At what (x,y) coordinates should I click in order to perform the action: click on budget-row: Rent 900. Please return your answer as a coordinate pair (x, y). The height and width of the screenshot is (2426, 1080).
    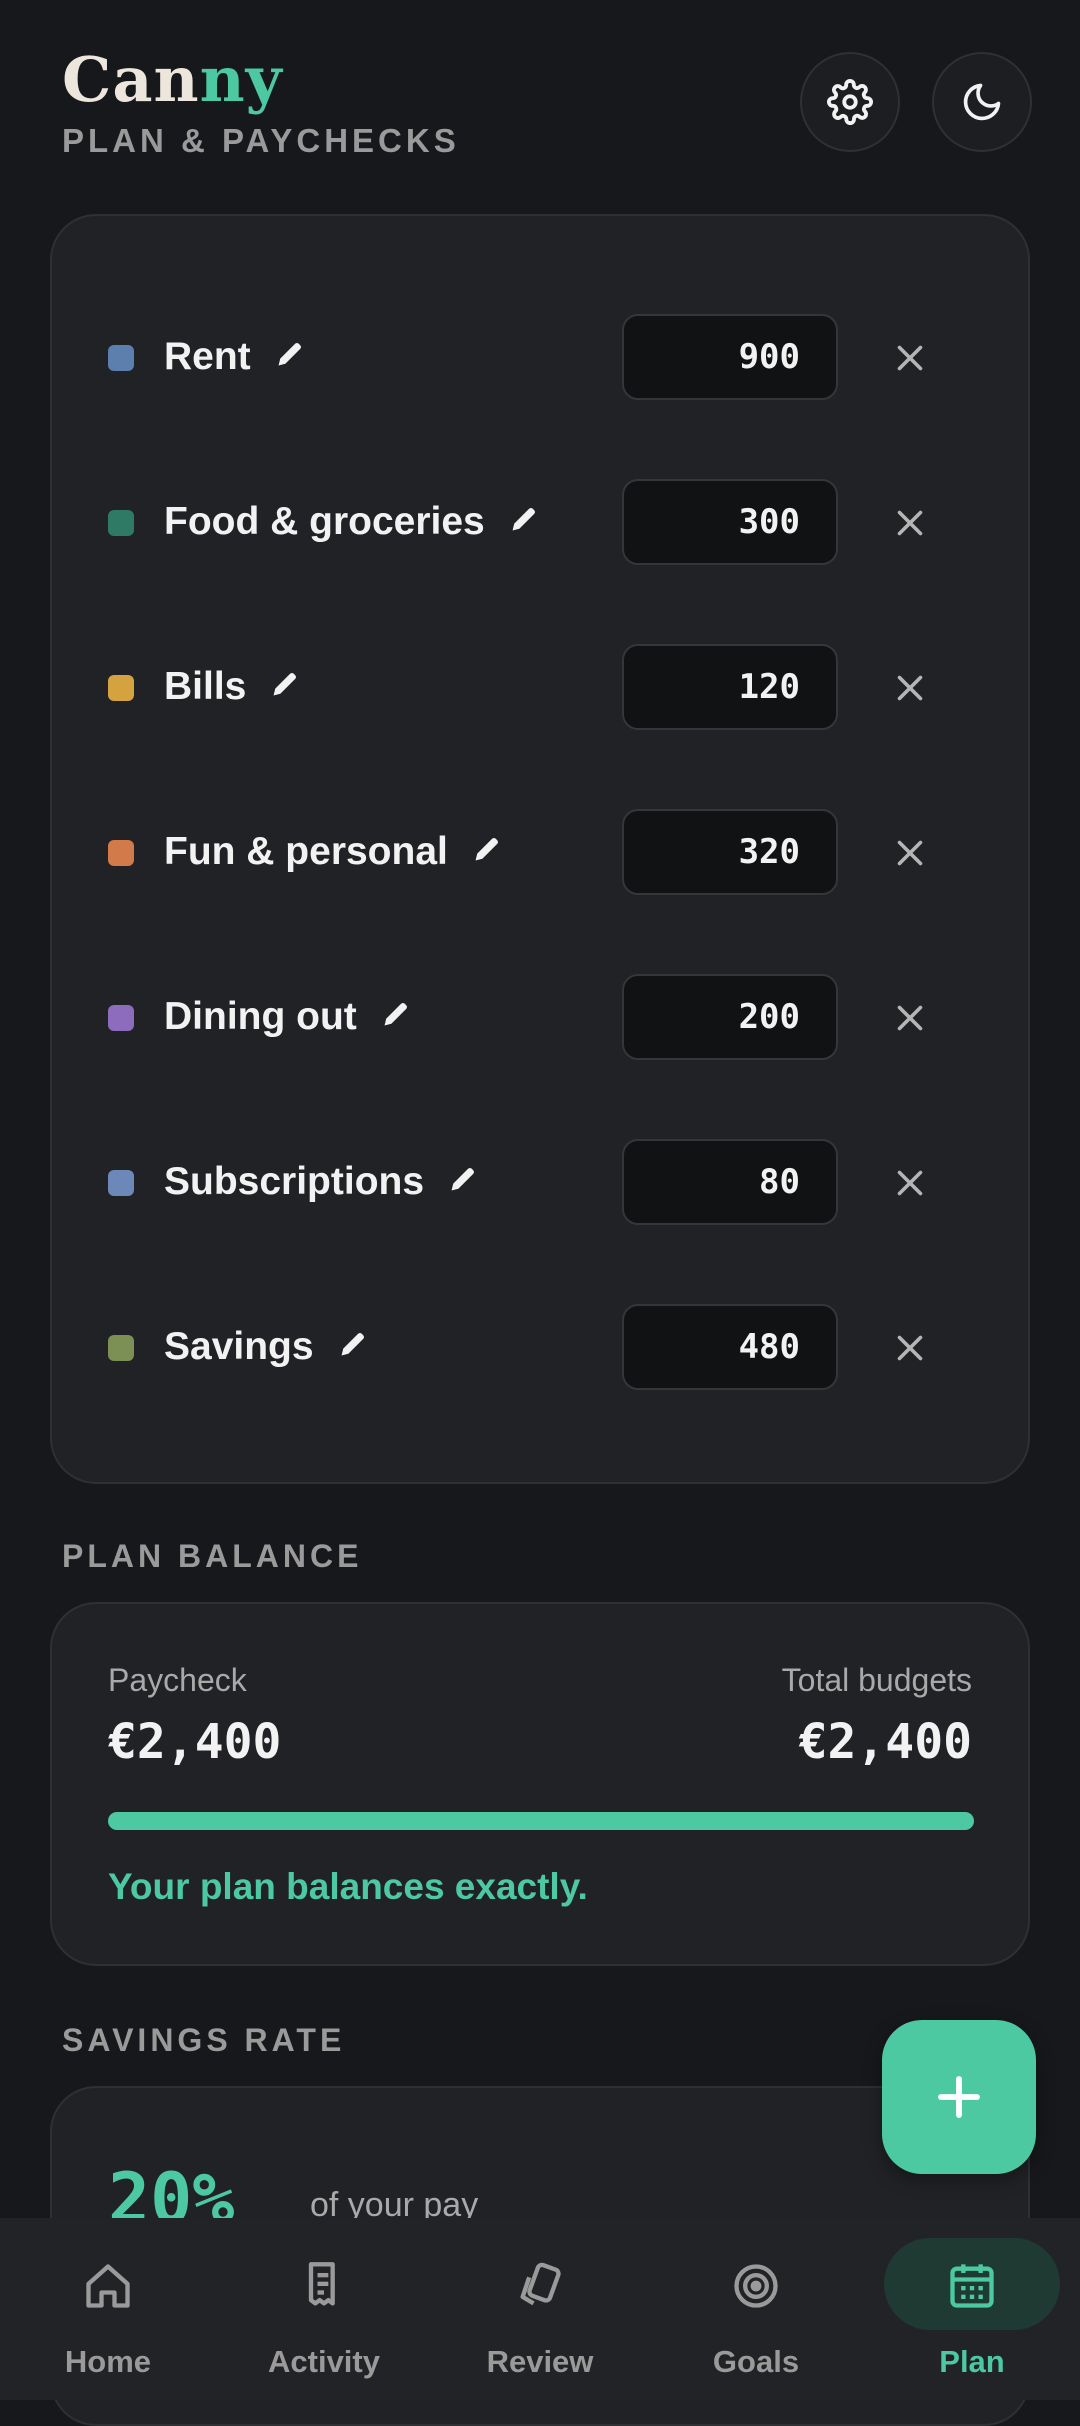
    Looking at the image, I should click on (542, 357).